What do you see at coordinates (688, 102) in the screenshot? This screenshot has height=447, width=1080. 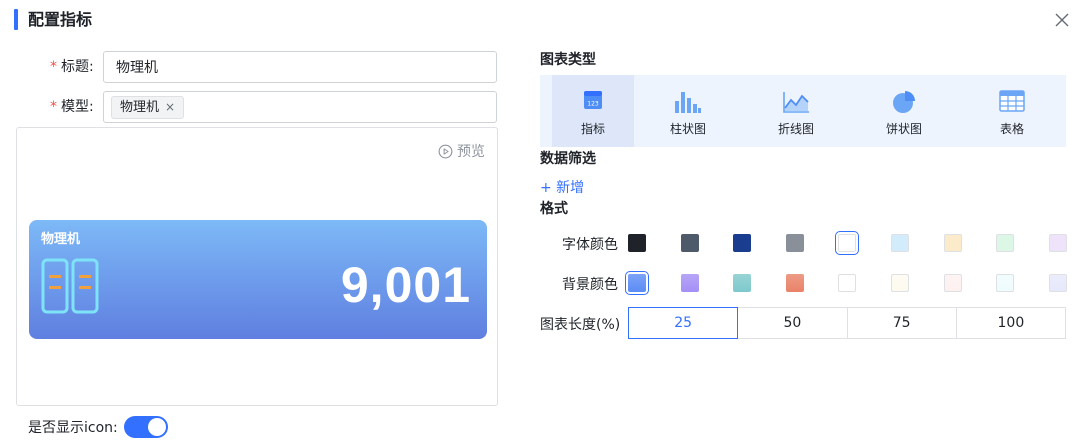 I see `bar-chart-icon` at bounding box center [688, 102].